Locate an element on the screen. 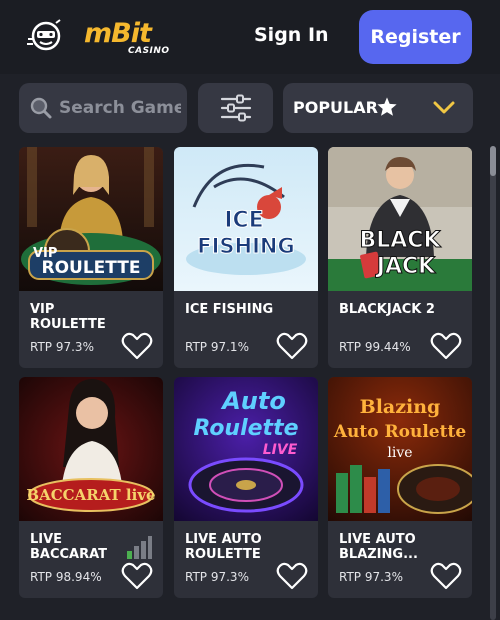 Image resolution: width=500 pixels, height=620 pixels. game-thumbnail: Auto Roulette LIVE is located at coordinates (246, 449).